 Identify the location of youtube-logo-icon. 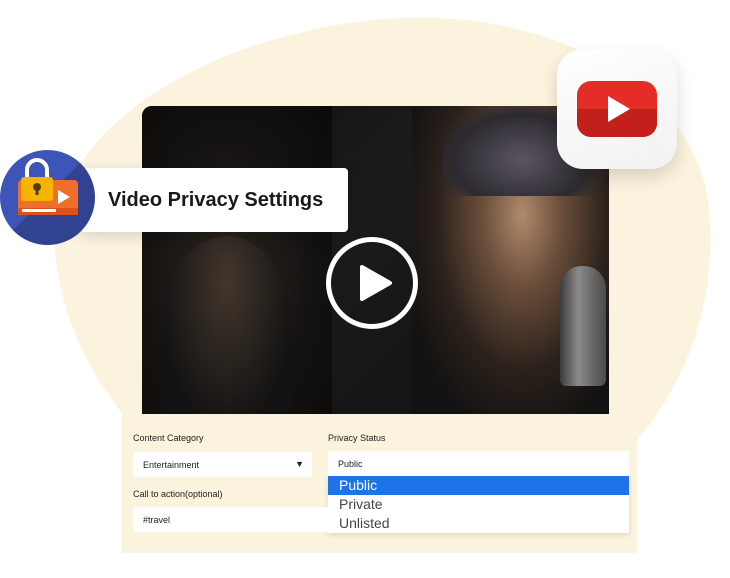
(617, 109).